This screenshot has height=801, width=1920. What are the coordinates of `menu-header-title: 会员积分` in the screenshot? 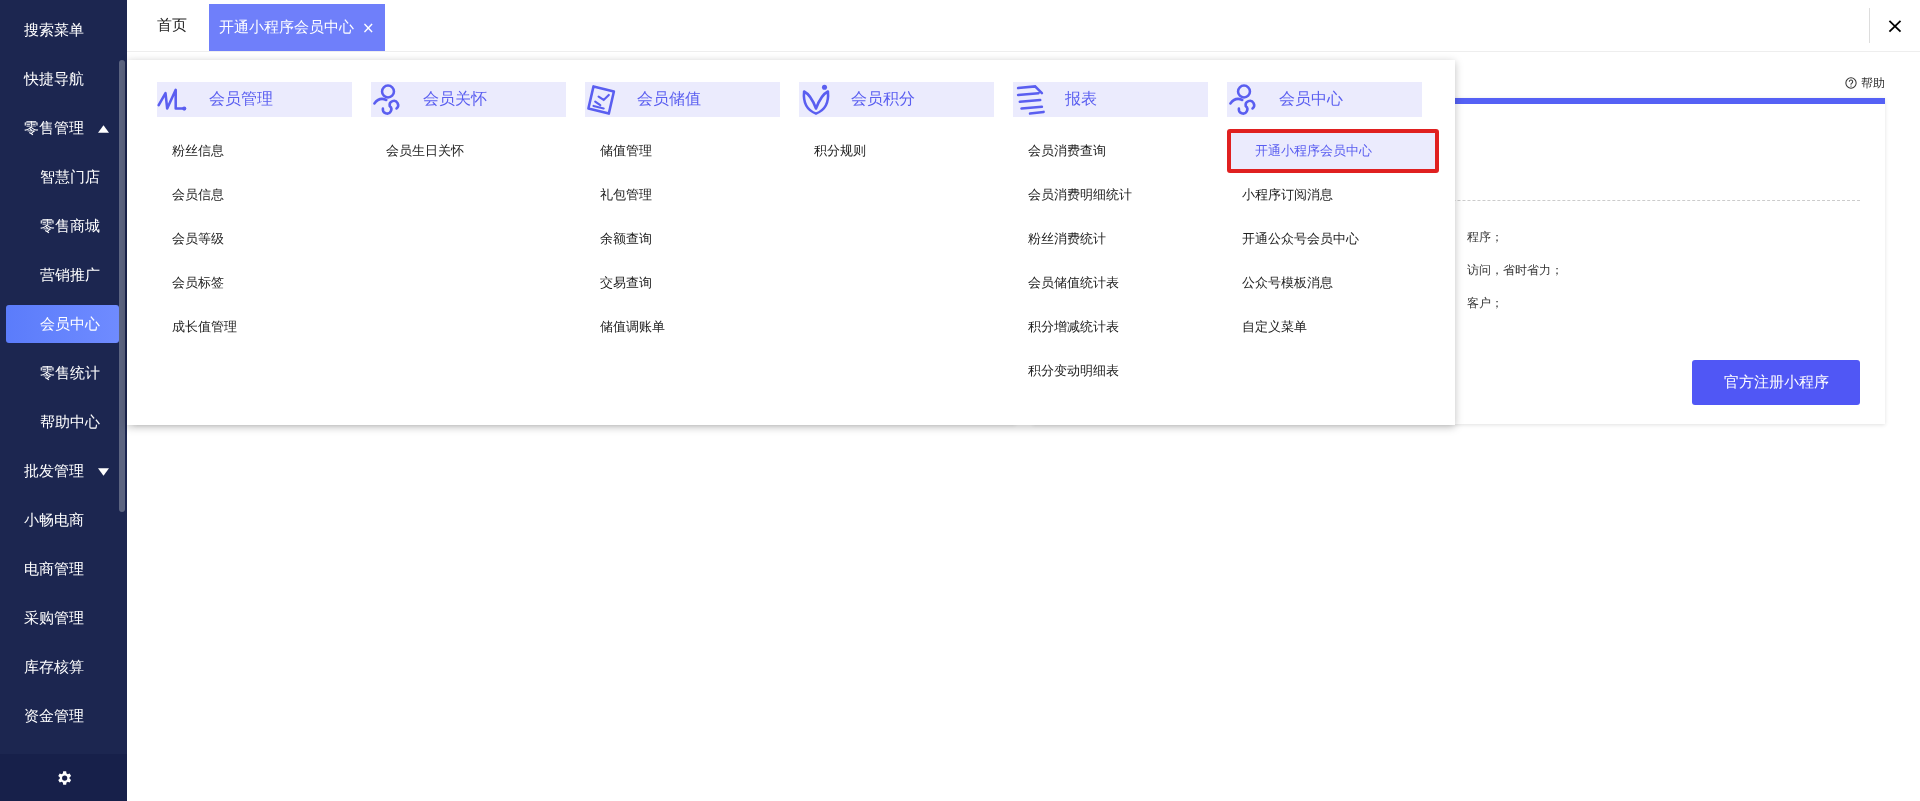 It's located at (883, 99).